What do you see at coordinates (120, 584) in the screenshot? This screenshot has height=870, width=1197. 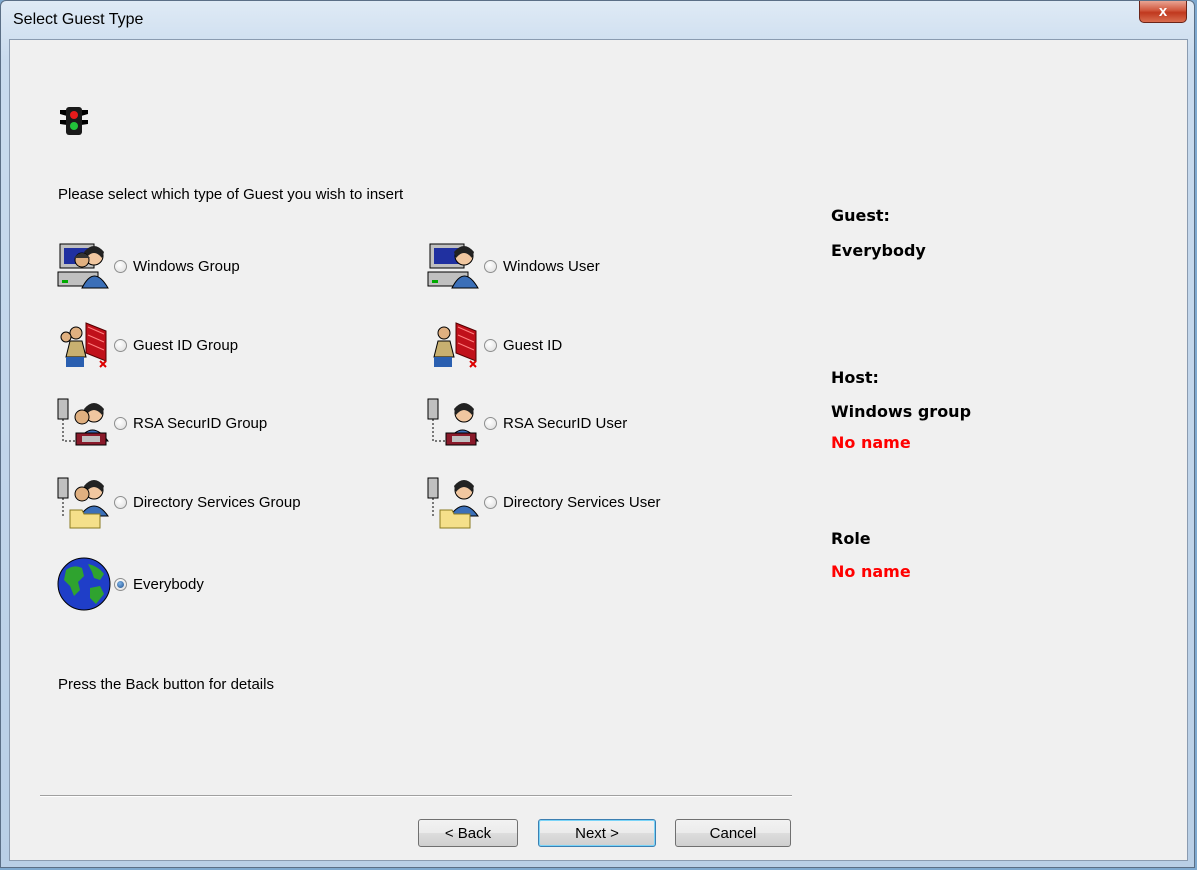 I see `radio-everybody` at bounding box center [120, 584].